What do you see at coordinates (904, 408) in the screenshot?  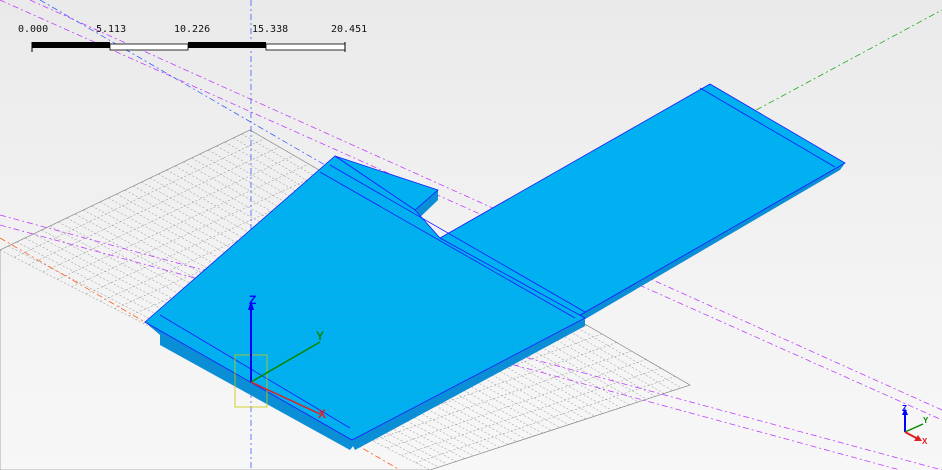 I see `triad-z-label: Z` at bounding box center [904, 408].